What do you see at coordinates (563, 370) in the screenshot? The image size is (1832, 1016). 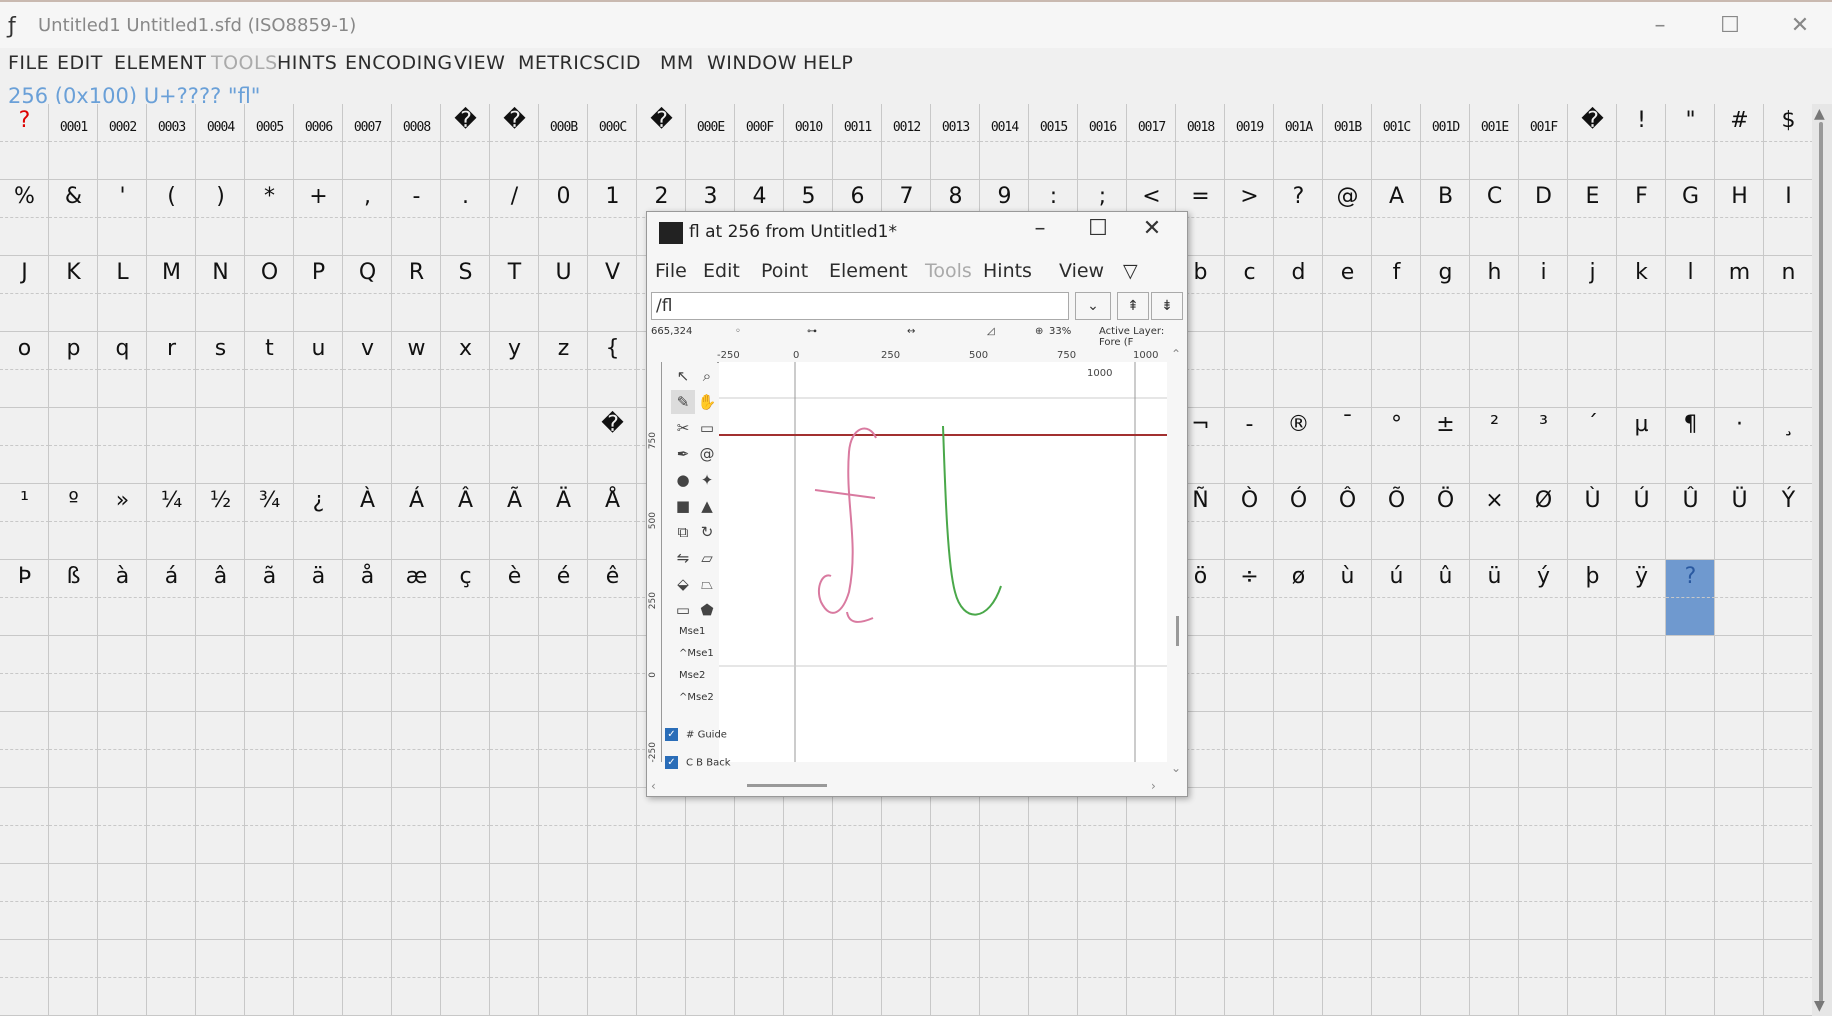 I see `glyph-cell: z` at bounding box center [563, 370].